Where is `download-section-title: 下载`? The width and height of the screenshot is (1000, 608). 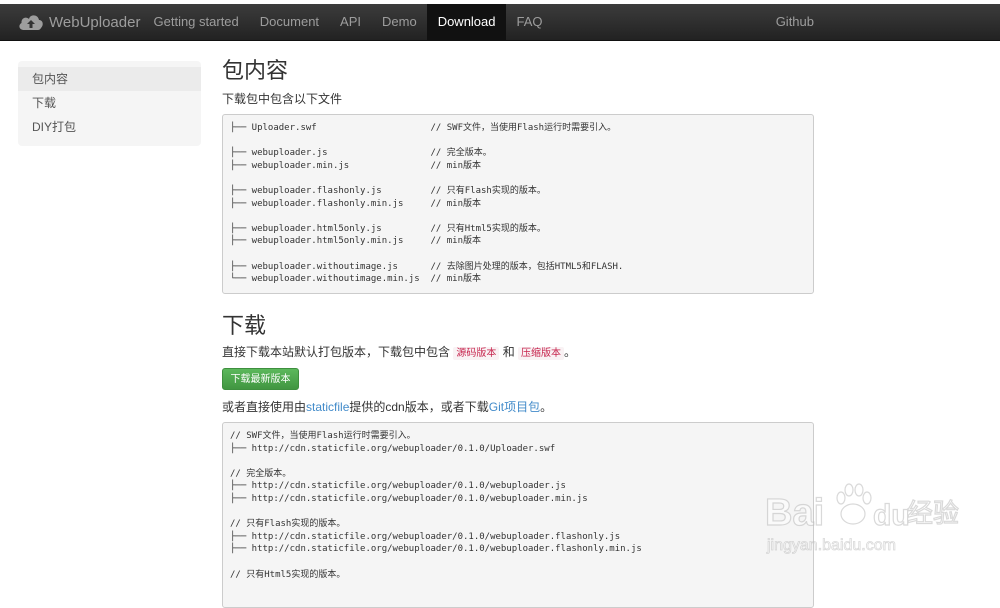
download-section-title: 下载 is located at coordinates (244, 326).